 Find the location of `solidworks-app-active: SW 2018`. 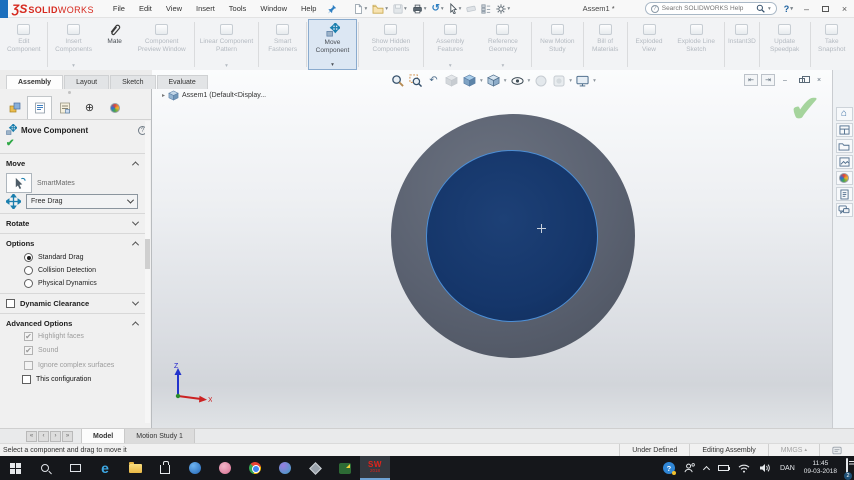

solidworks-app-active: SW 2018 is located at coordinates (375, 468).